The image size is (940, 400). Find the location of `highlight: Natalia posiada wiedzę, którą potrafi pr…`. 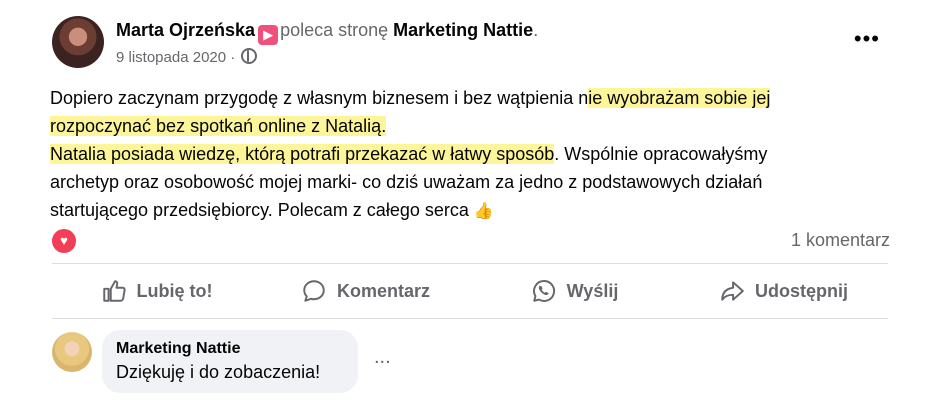

highlight: Natalia posiada wiedzę, którą potrafi pr… is located at coordinates (302, 154).